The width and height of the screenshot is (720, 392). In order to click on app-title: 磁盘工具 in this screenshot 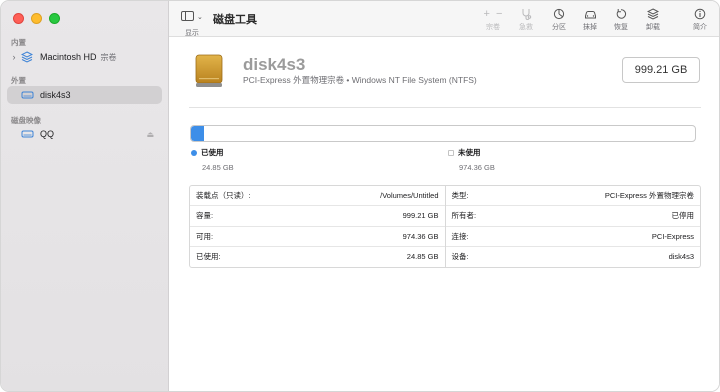, I will do `click(235, 20)`.